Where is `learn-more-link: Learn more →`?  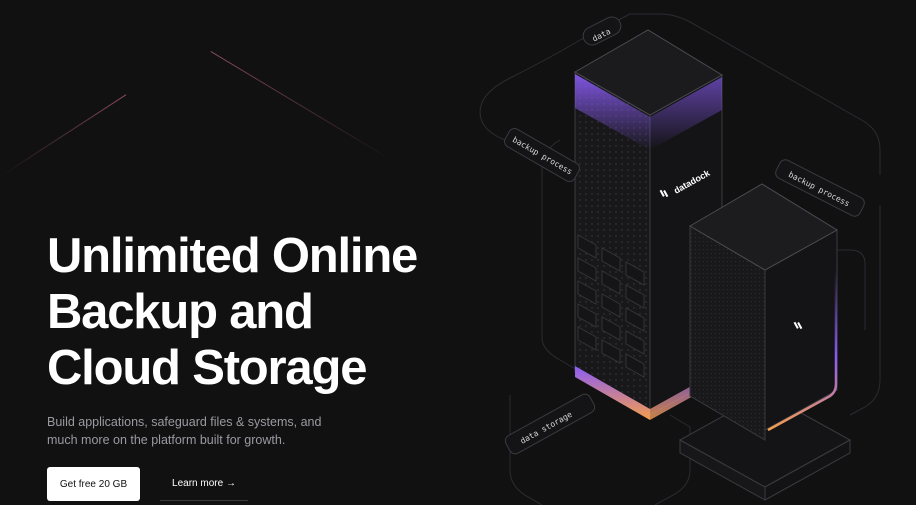
learn-more-link: Learn more → is located at coordinates (204, 484).